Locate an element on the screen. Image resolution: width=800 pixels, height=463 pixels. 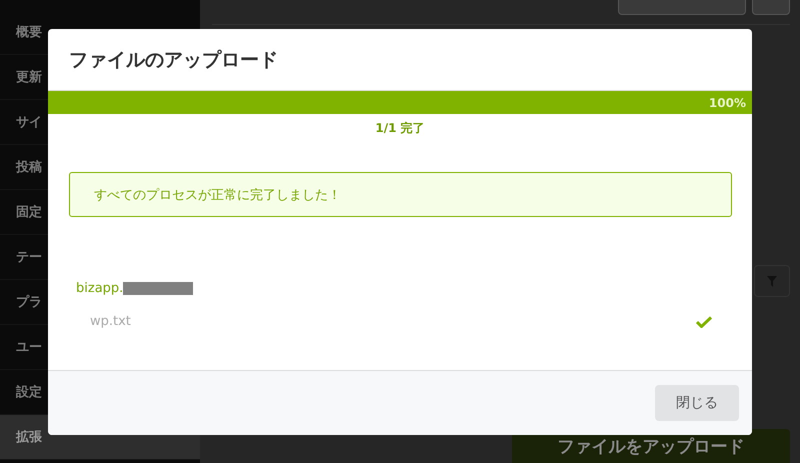
filter-button is located at coordinates (772, 281).